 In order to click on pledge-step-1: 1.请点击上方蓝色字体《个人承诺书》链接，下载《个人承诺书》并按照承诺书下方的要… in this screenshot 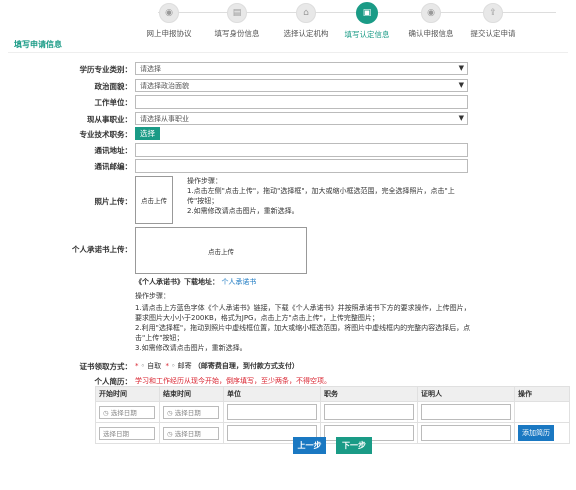, I will do `click(303, 313)`.